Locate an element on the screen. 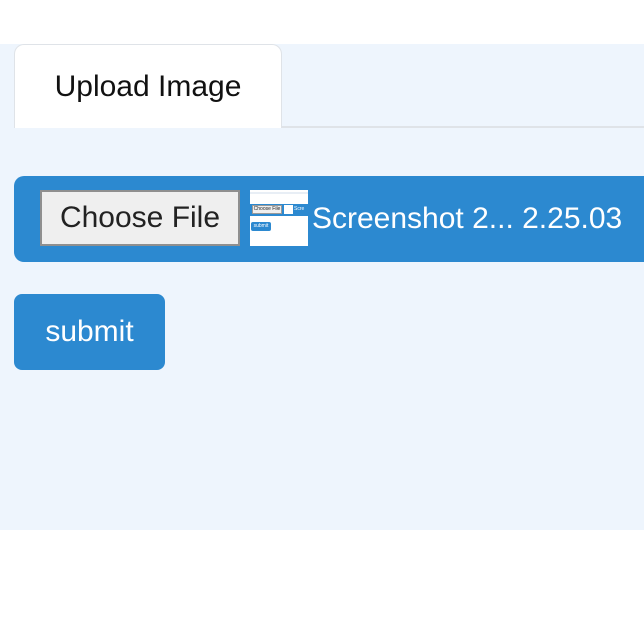 Image resolution: width=644 pixels, height=644 pixels. tab-divider is located at coordinates (463, 127).